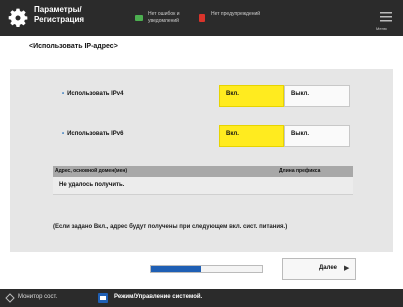 The width and height of the screenshot is (403, 307). What do you see at coordinates (206, 269) in the screenshot?
I see `step-progress-bar` at bounding box center [206, 269].